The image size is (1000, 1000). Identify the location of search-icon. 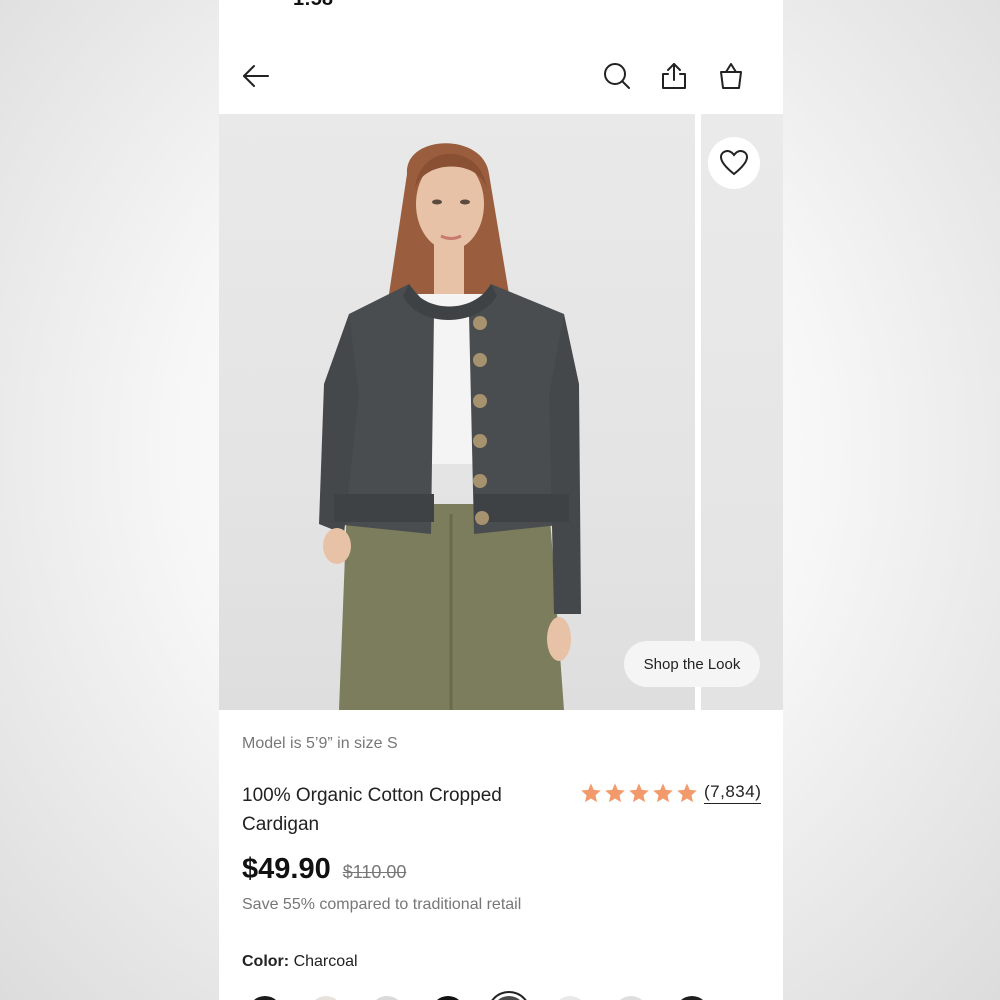
(617, 76).